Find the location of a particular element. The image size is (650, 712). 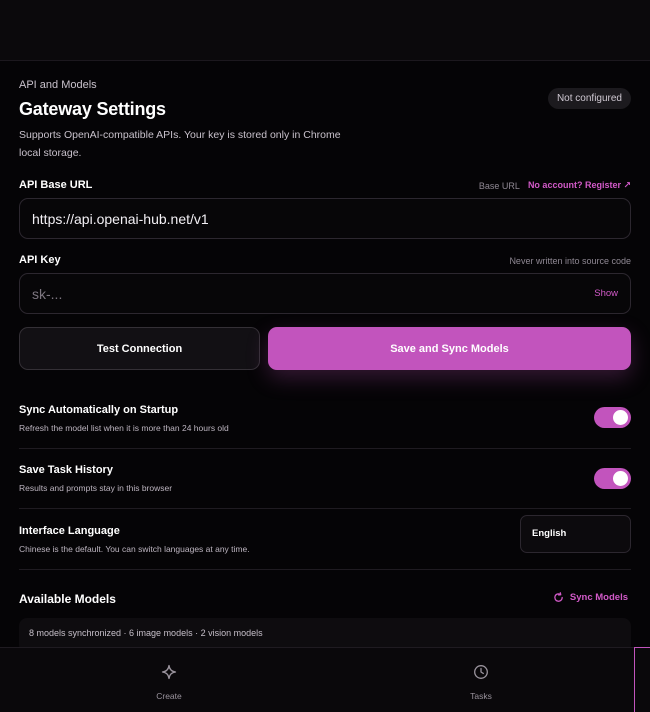

nav-tasks-label: Tasks is located at coordinates (481, 696).